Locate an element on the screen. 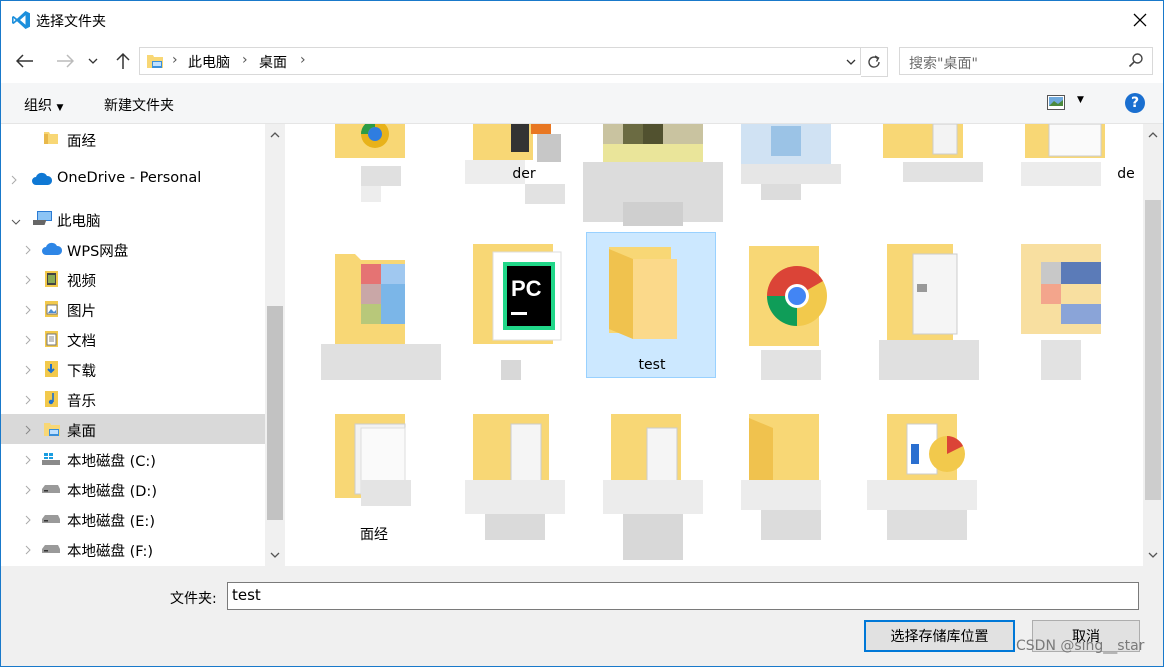  onedrive-icon is located at coordinates (42, 178).